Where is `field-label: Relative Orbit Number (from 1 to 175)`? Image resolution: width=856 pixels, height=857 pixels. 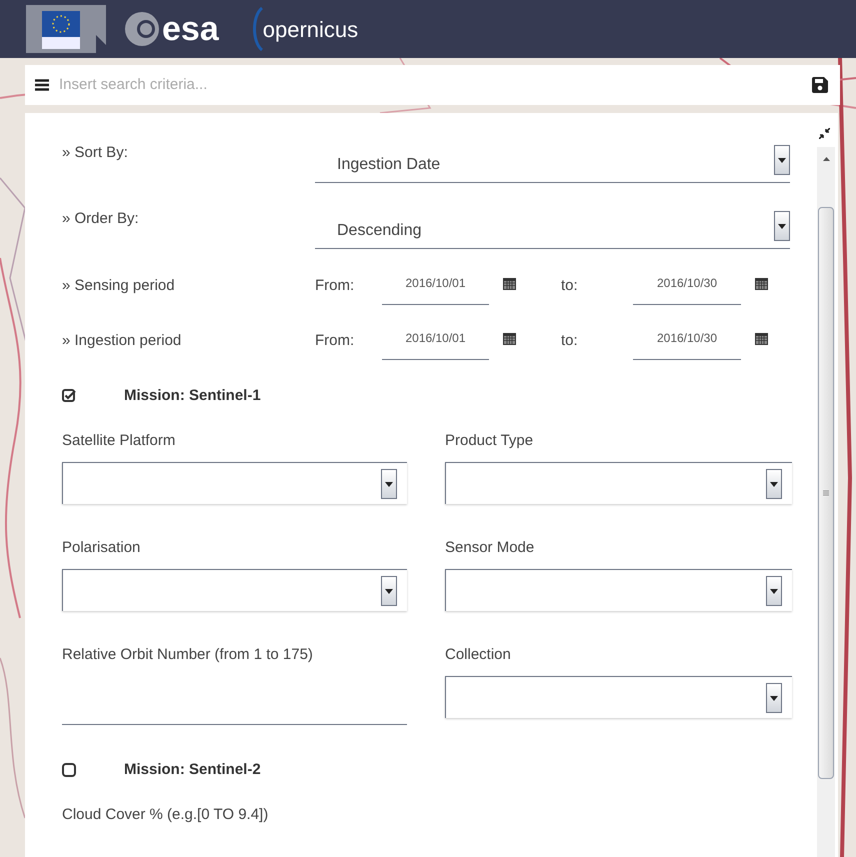
field-label: Relative Orbit Number (from 1 to 175) is located at coordinates (188, 655).